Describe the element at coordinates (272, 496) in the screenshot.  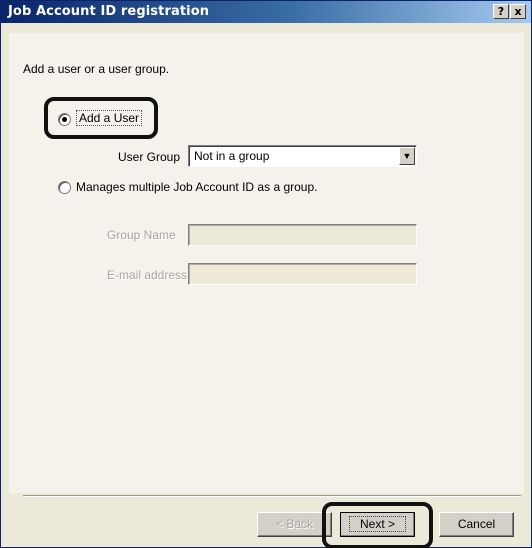
I see `footer-divider` at that location.